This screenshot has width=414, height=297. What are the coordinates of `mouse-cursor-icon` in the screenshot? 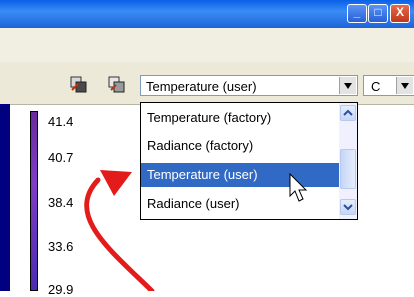 It's located at (298, 187).